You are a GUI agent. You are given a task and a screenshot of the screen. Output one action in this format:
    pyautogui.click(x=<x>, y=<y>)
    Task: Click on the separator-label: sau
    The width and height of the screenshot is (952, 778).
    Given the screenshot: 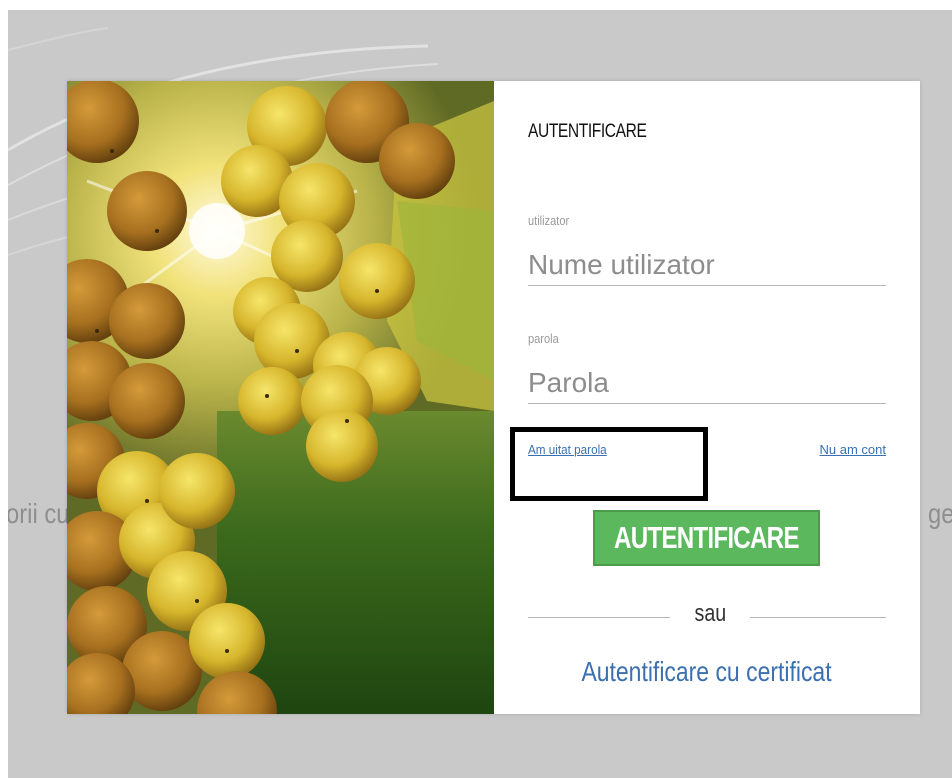 What is the action you would take?
    pyautogui.click(x=710, y=613)
    